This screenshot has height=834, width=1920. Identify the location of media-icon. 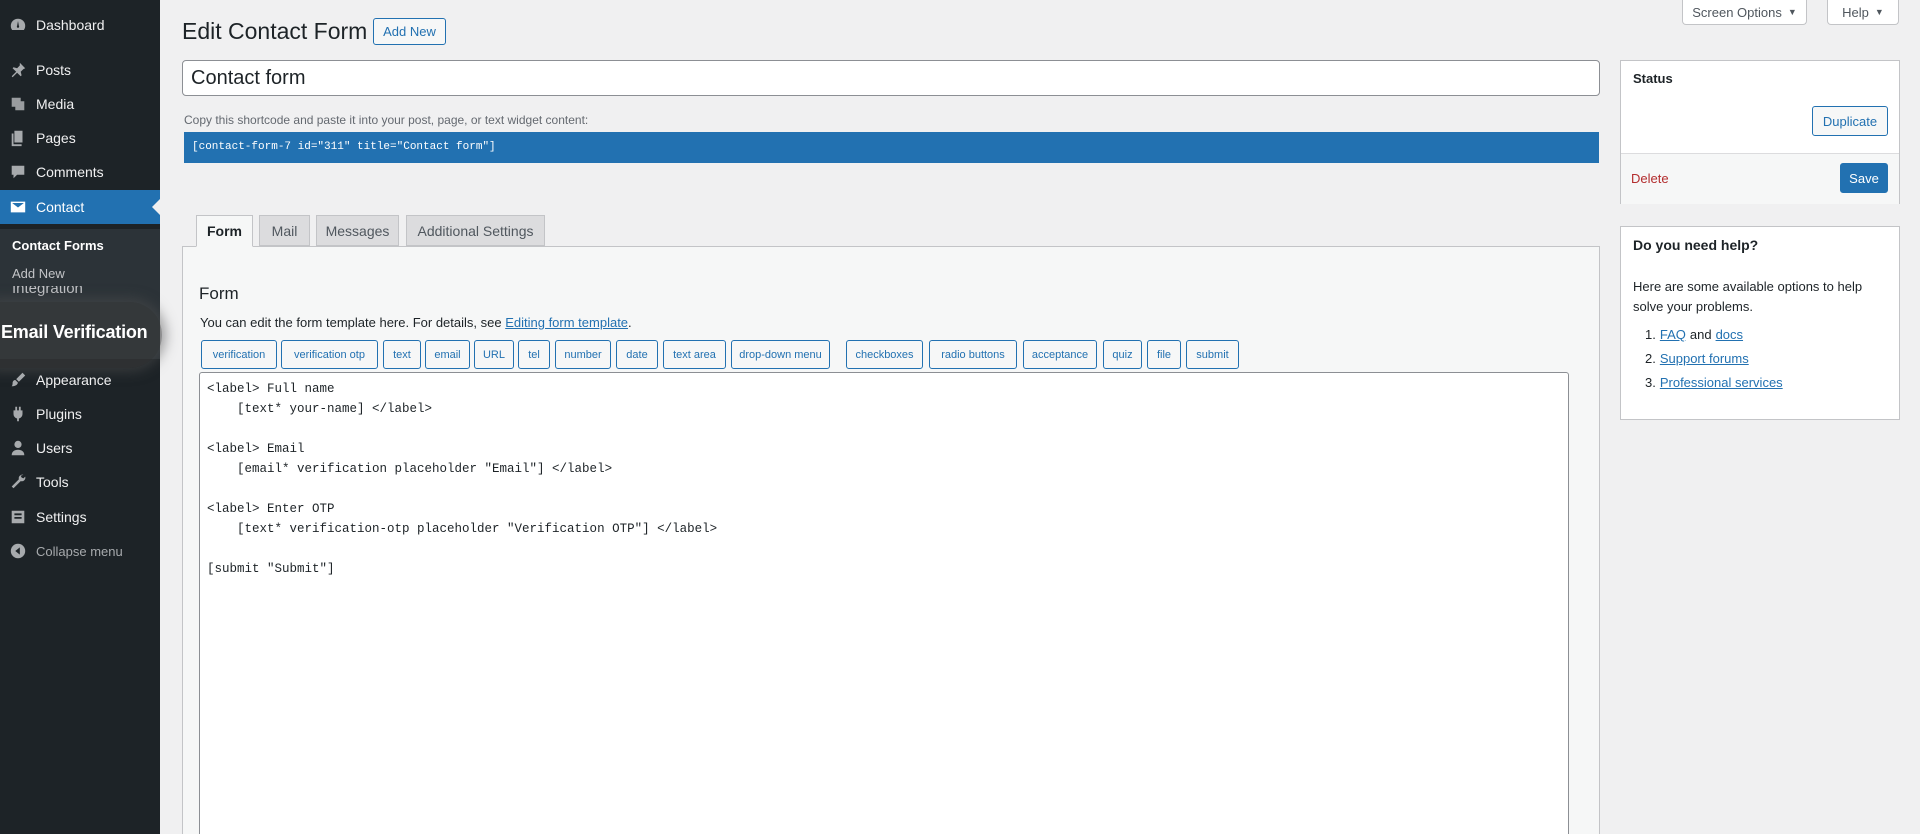
(18, 104).